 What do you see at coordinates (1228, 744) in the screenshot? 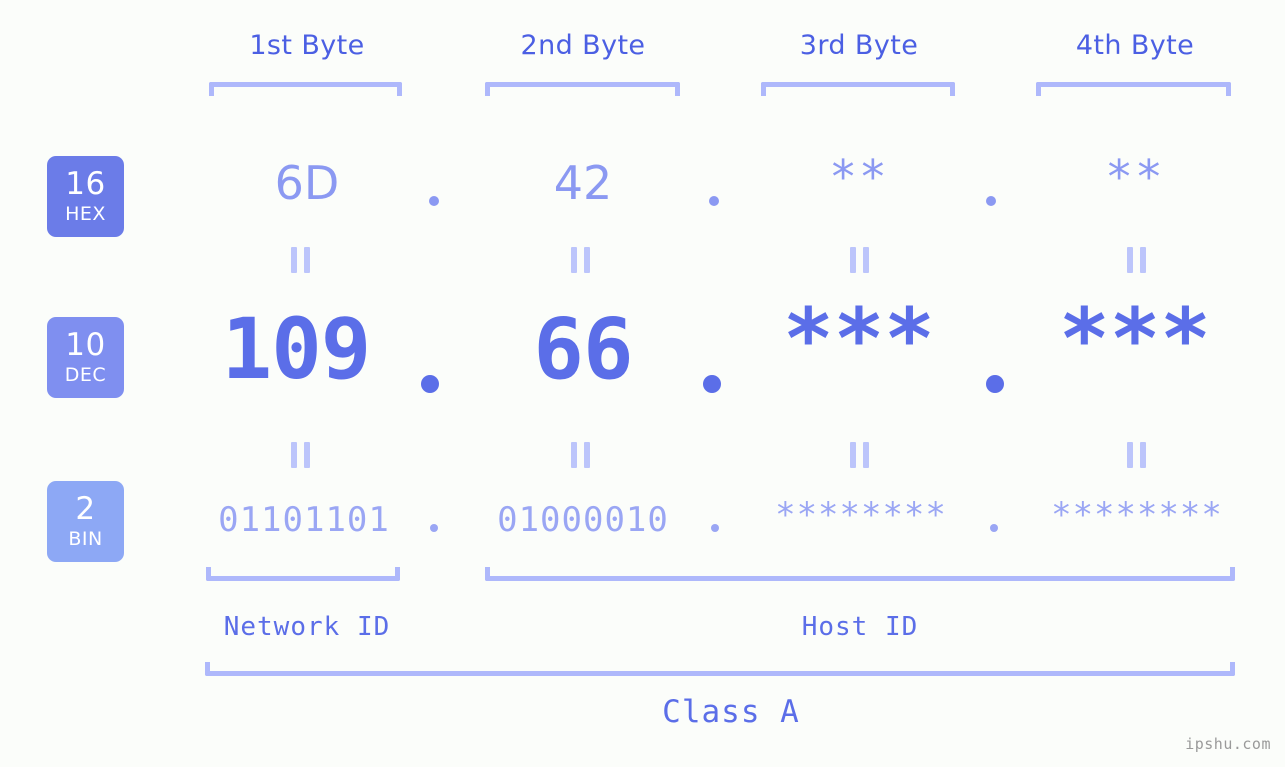
I see `site-watermark: ipshu.com` at bounding box center [1228, 744].